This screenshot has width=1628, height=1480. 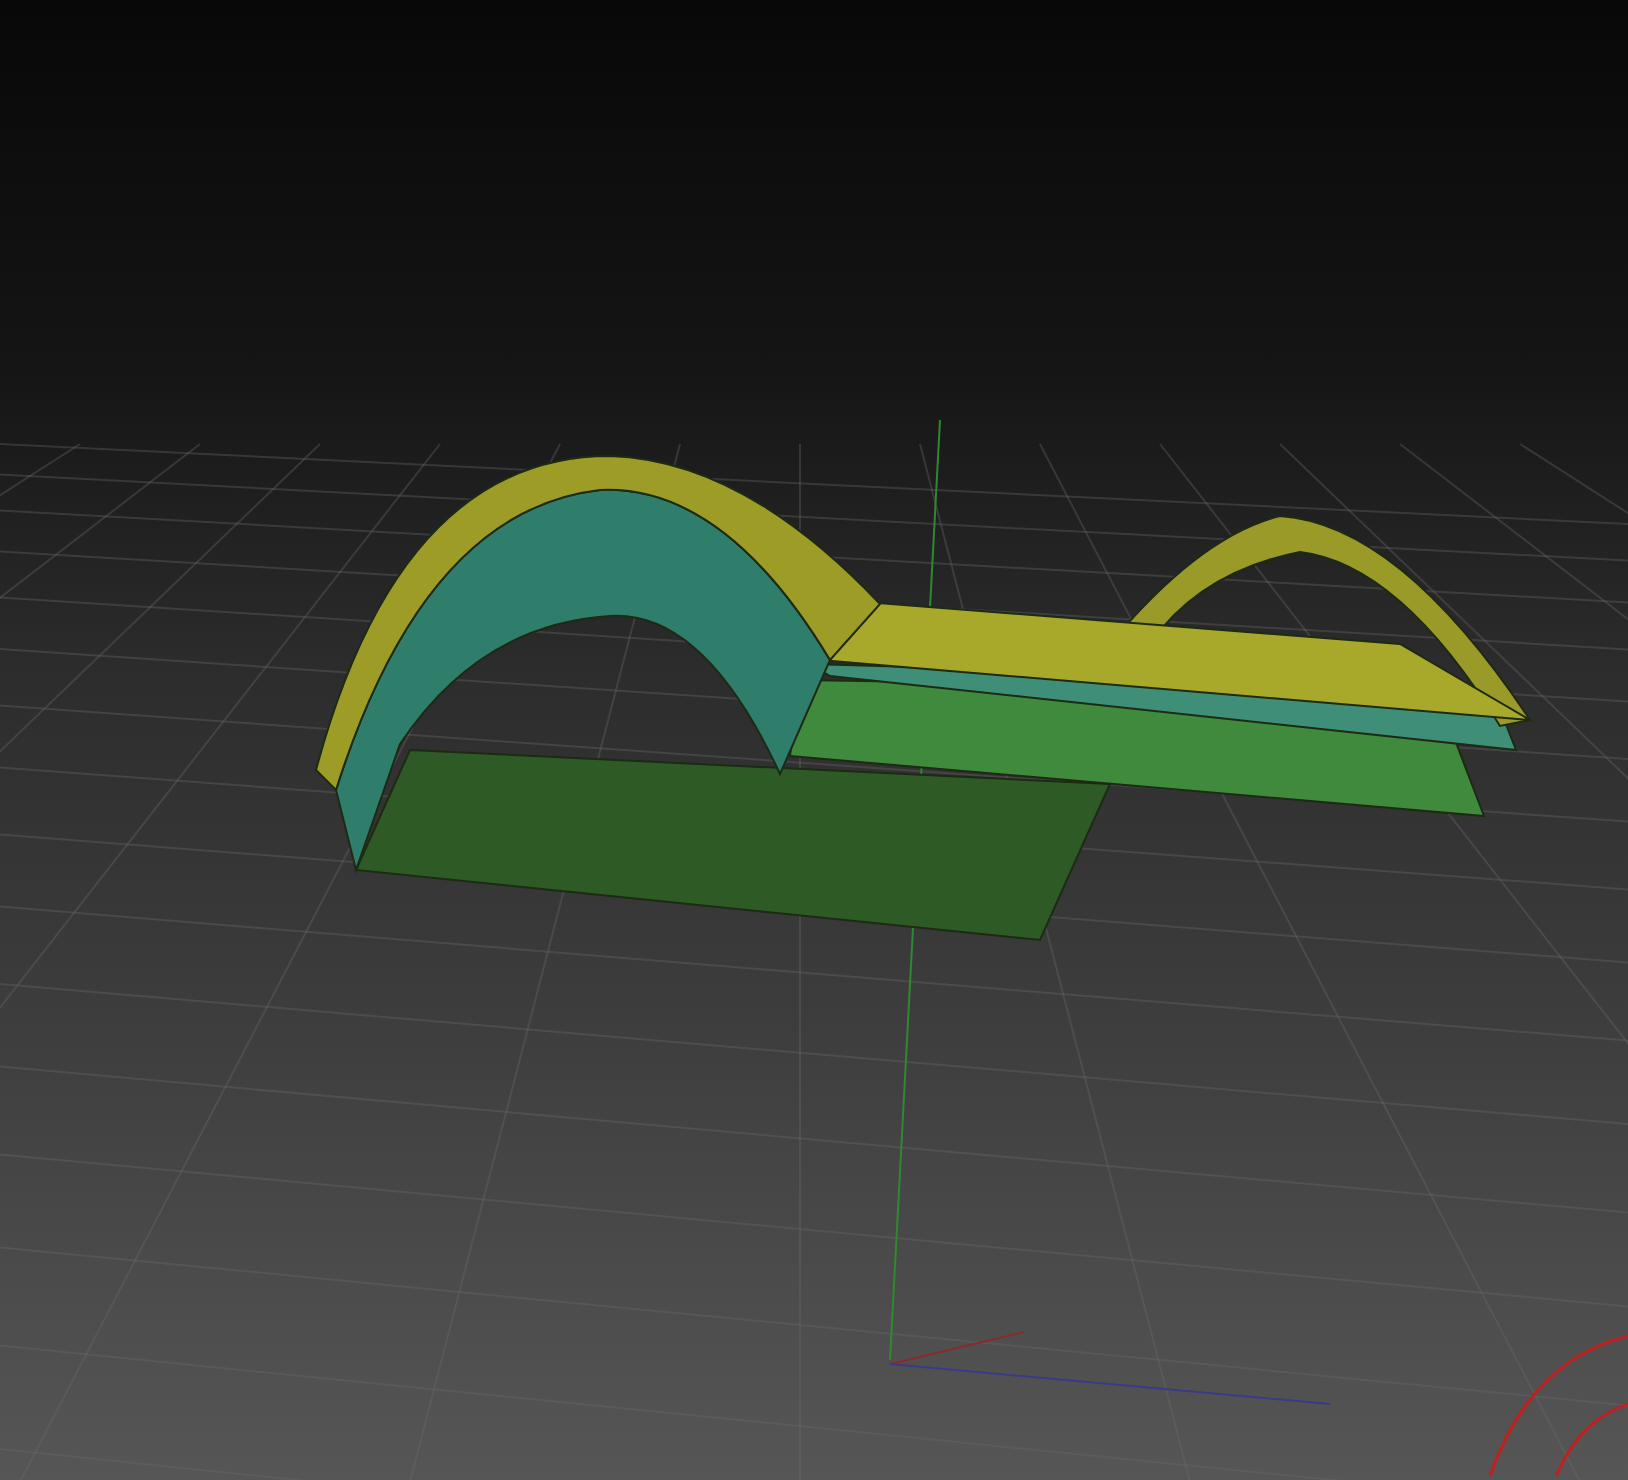 What do you see at coordinates (957, 1348) in the screenshot?
I see `x-axis-line` at bounding box center [957, 1348].